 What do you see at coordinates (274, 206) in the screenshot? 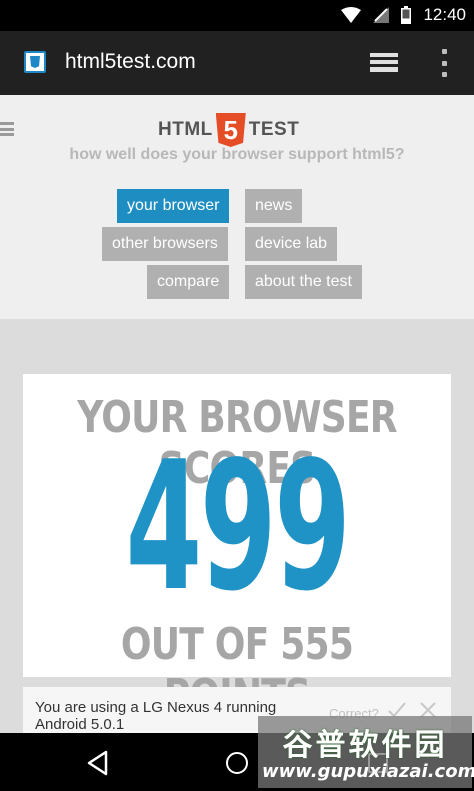
I see `nav-news: news` at bounding box center [274, 206].